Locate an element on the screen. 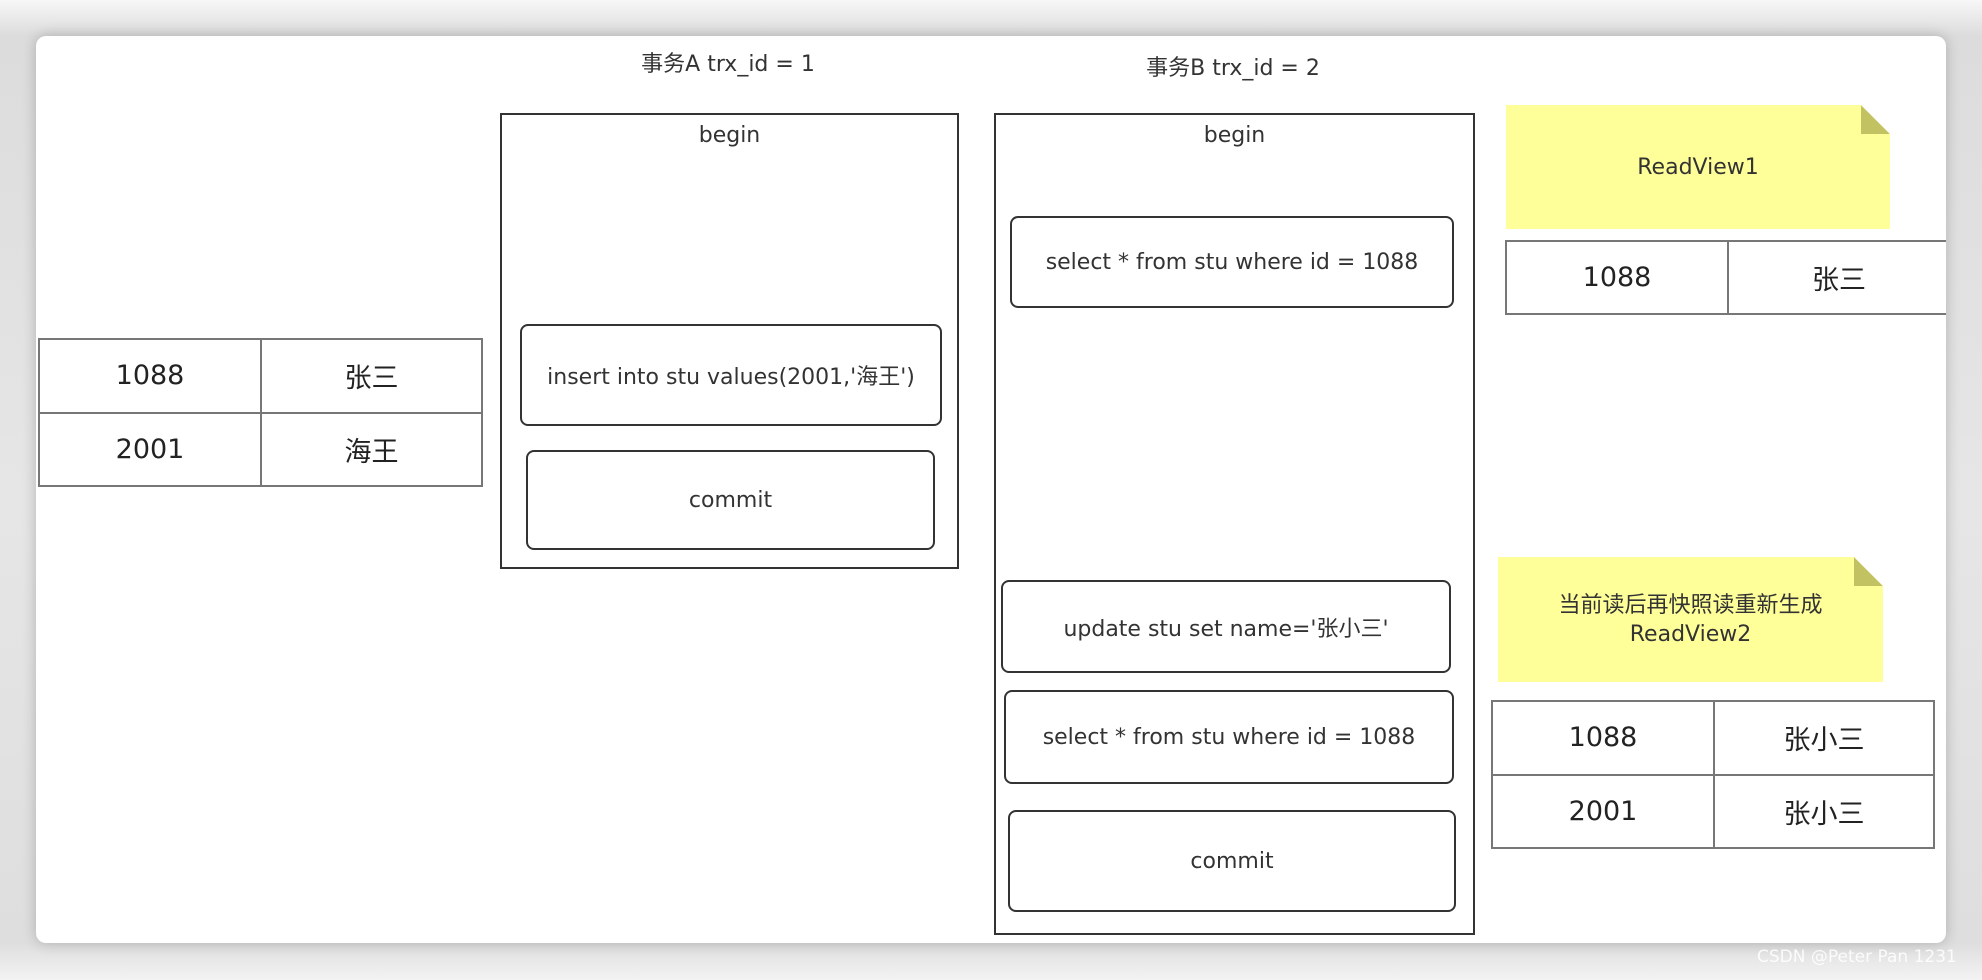 Image resolution: width=1982 pixels, height=980 pixels. transaction-b-title: 事务B trx_id = 2 is located at coordinates (1233, 68).